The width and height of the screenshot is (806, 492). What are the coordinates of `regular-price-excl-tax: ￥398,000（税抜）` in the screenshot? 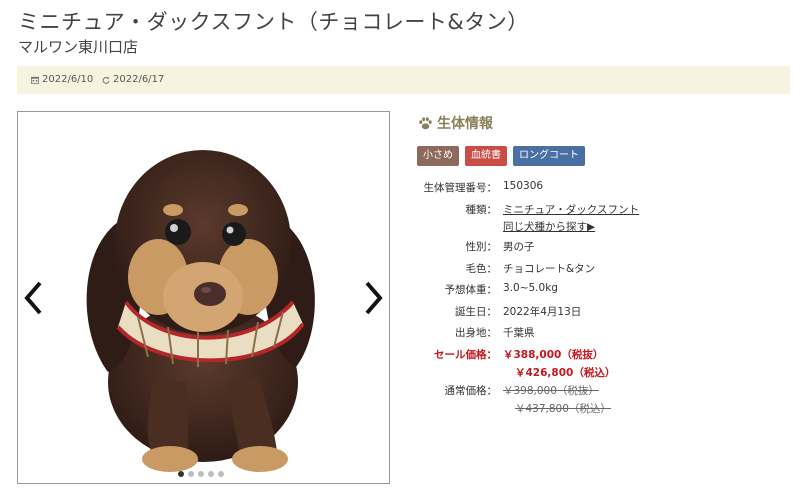 It's located at (551, 391).